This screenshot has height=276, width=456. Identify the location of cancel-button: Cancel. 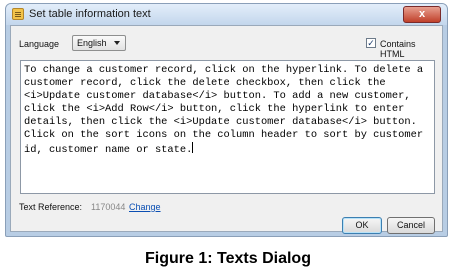
(411, 225).